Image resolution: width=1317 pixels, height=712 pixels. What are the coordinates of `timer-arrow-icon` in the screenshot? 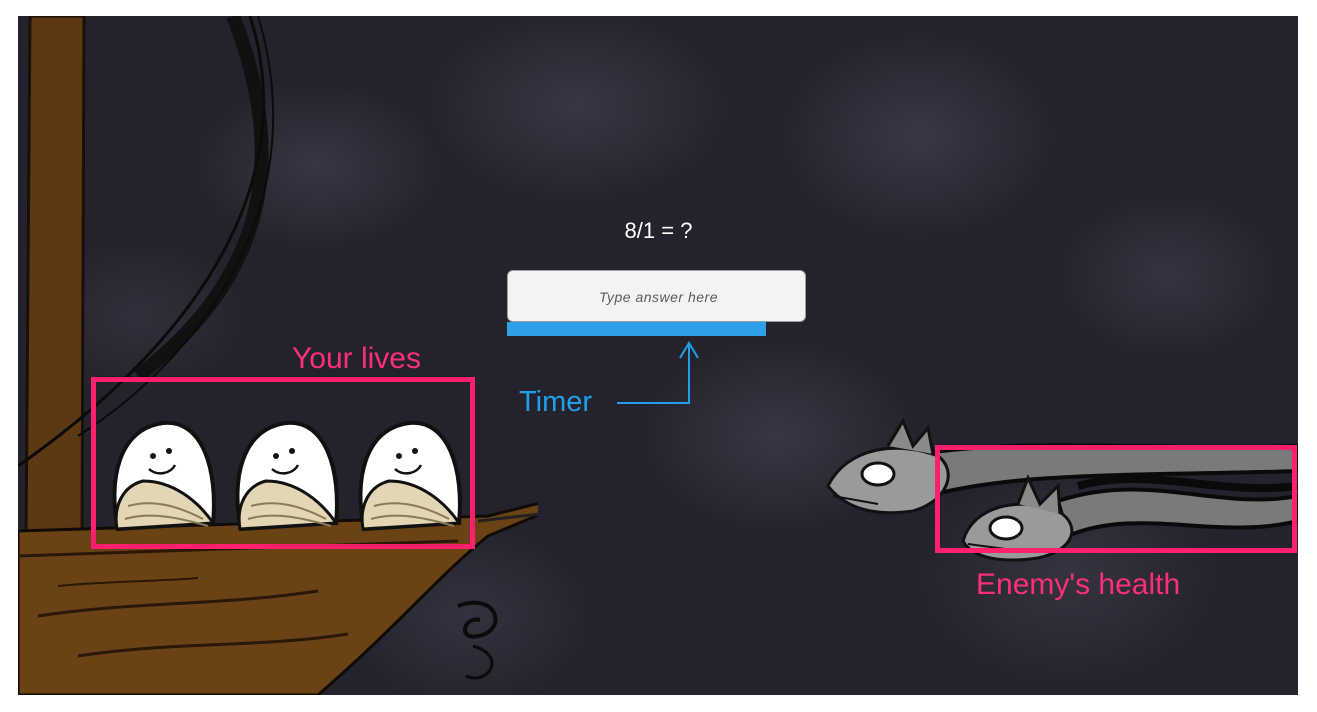 It's located at (658, 372).